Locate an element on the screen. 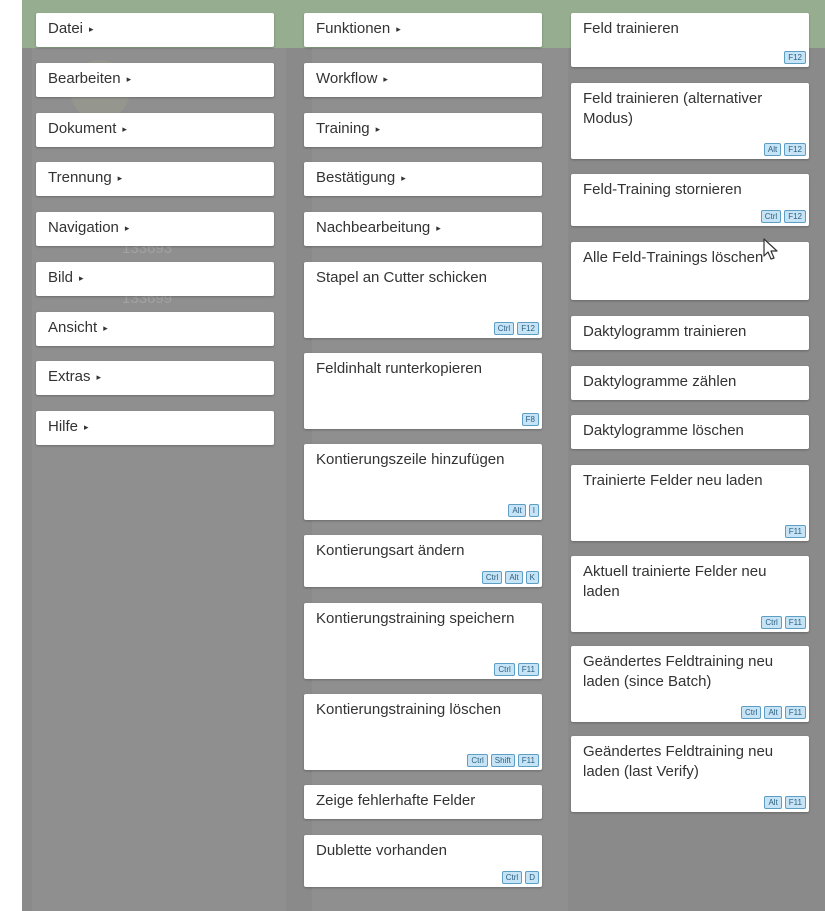  menu-item-main: Bild ▸ is located at coordinates (155, 279).